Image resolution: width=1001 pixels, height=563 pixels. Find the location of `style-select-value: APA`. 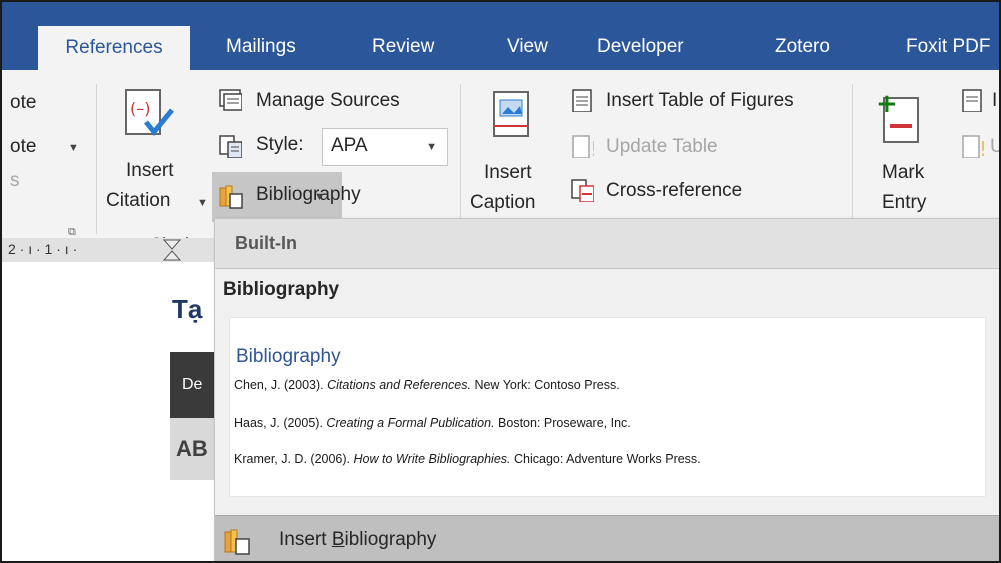

style-select-value: APA is located at coordinates (349, 145).